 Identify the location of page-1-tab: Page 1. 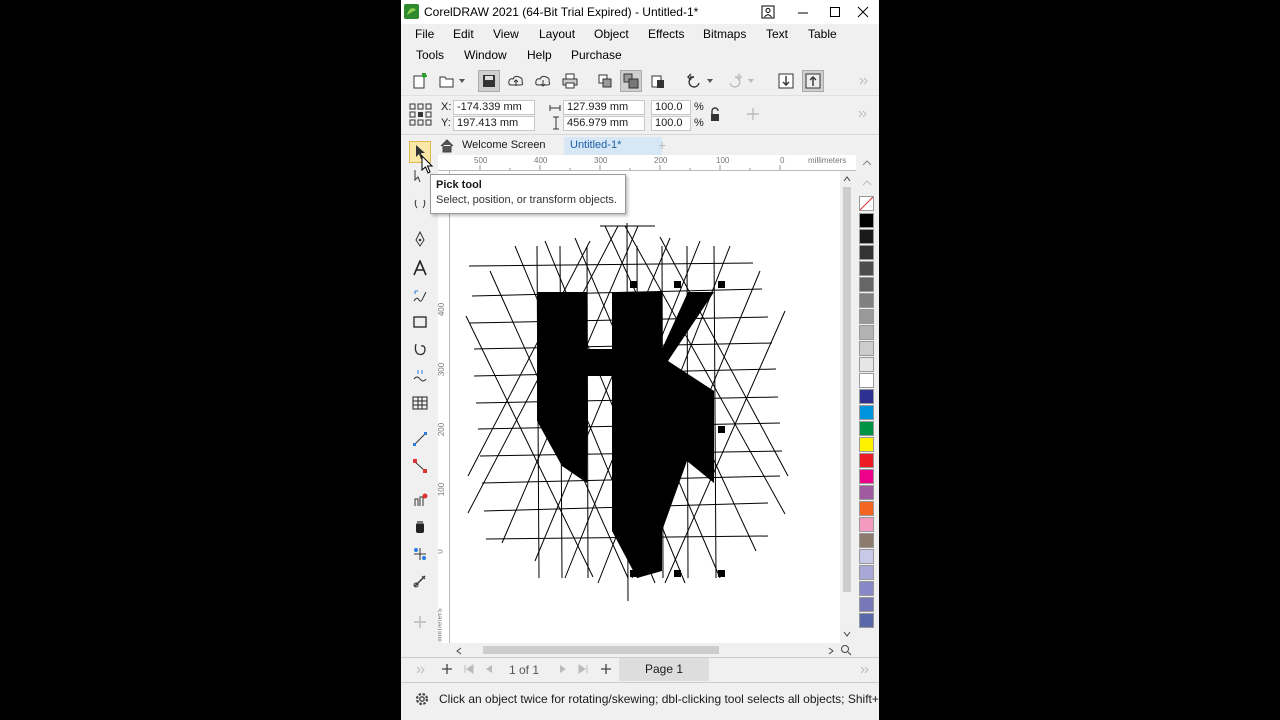
(664, 669).